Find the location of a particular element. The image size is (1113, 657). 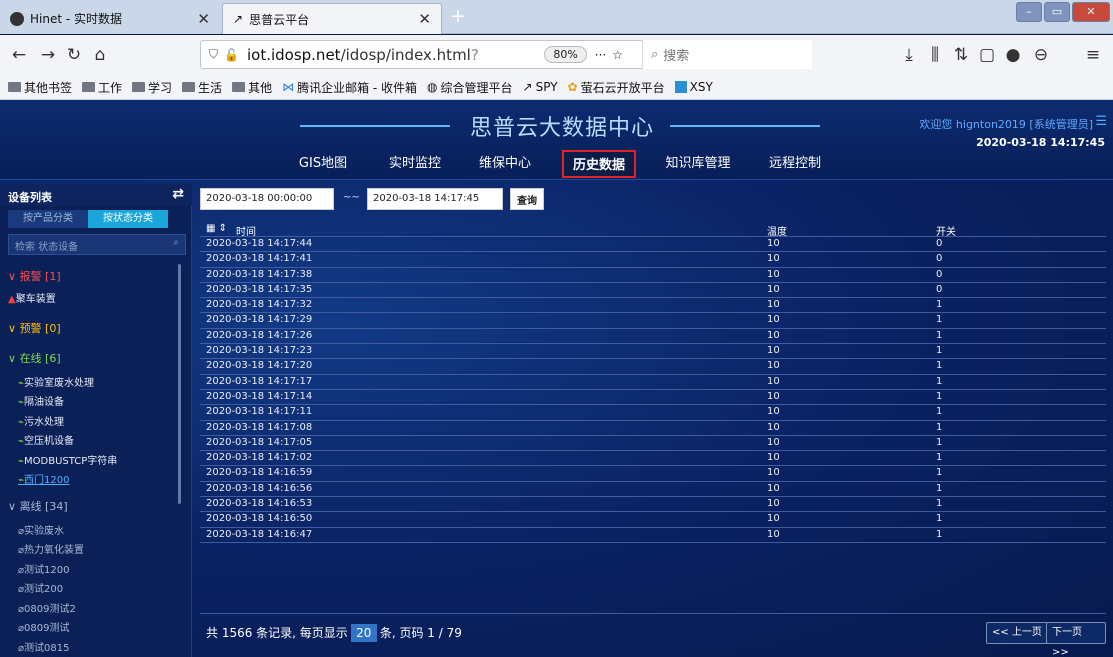

table-row: 2020-03-18 14:17:38 10 0 is located at coordinates (653, 275).